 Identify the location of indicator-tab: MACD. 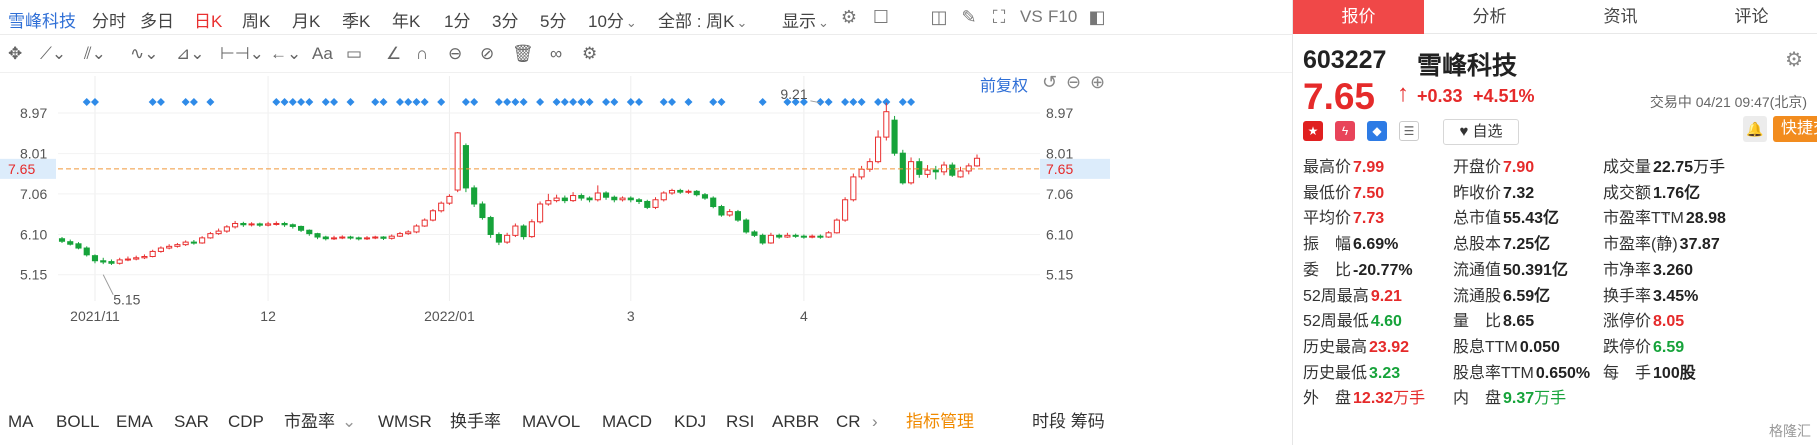
(627, 422).